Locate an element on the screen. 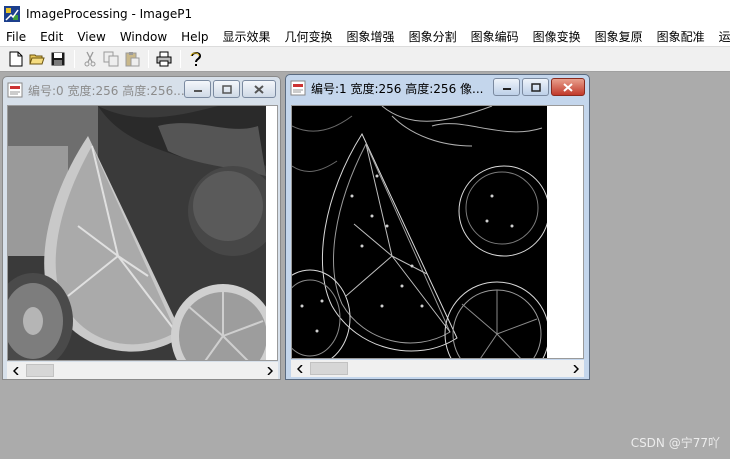  cut-icon is located at coordinates (90, 59).